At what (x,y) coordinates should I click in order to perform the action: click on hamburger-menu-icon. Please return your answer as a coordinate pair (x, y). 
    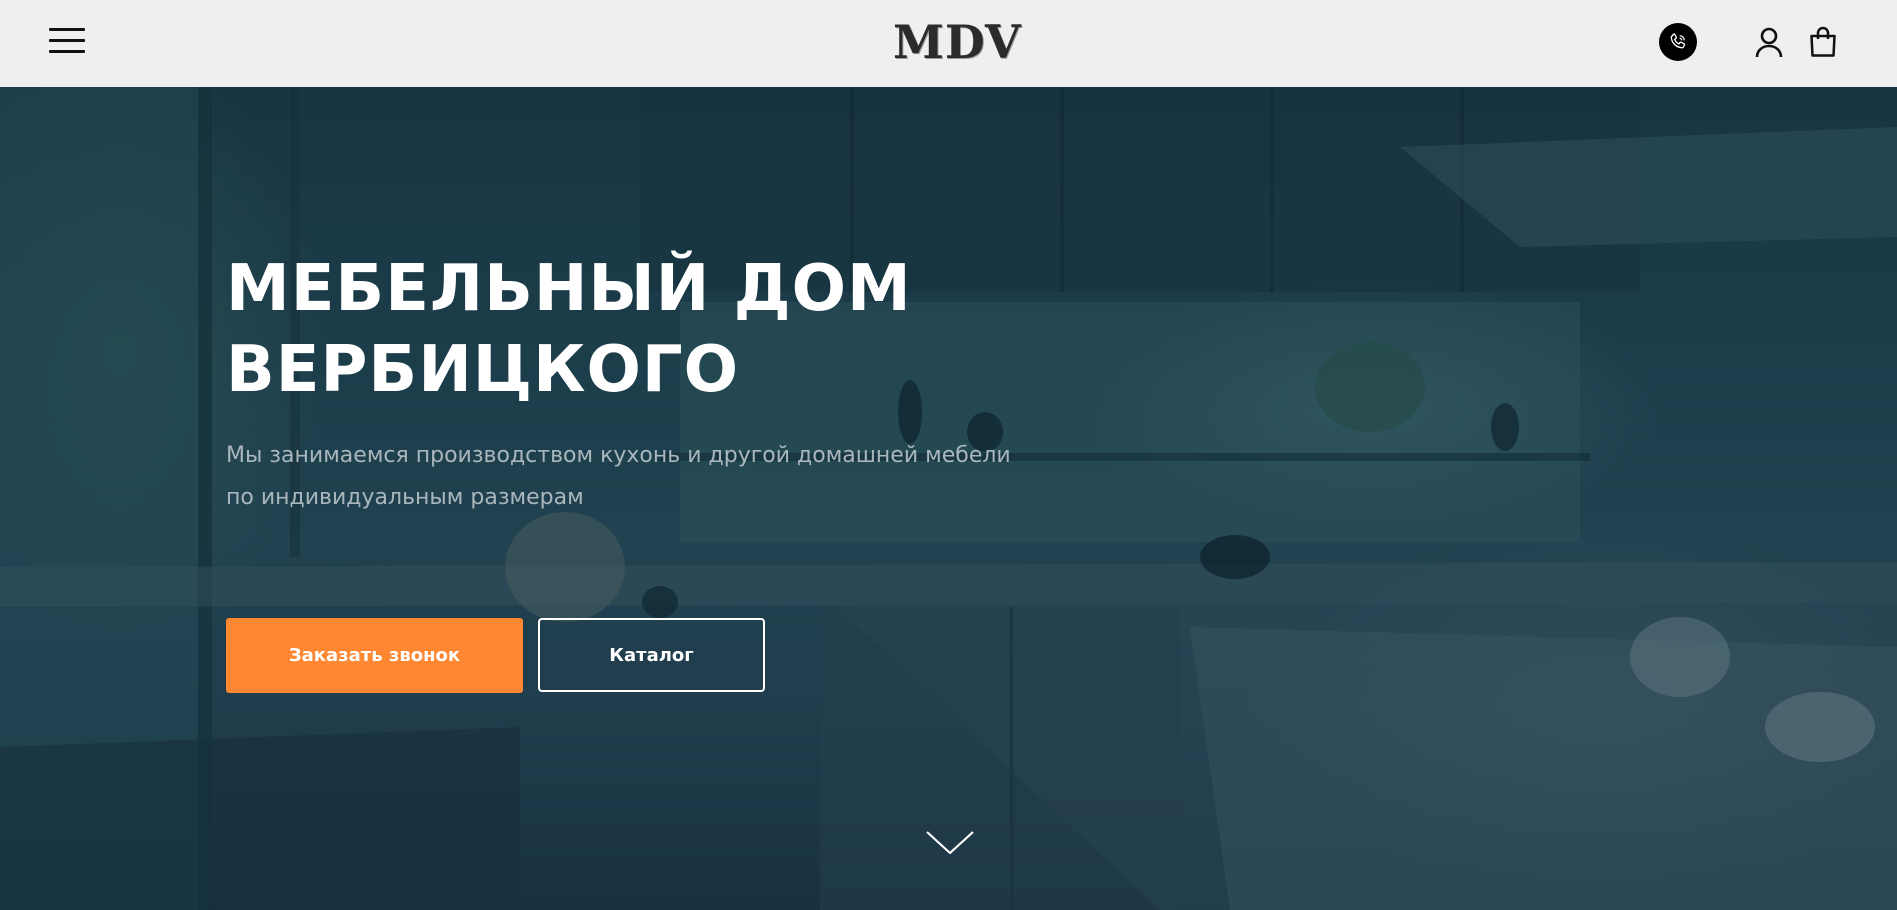
    Looking at the image, I should click on (67, 41).